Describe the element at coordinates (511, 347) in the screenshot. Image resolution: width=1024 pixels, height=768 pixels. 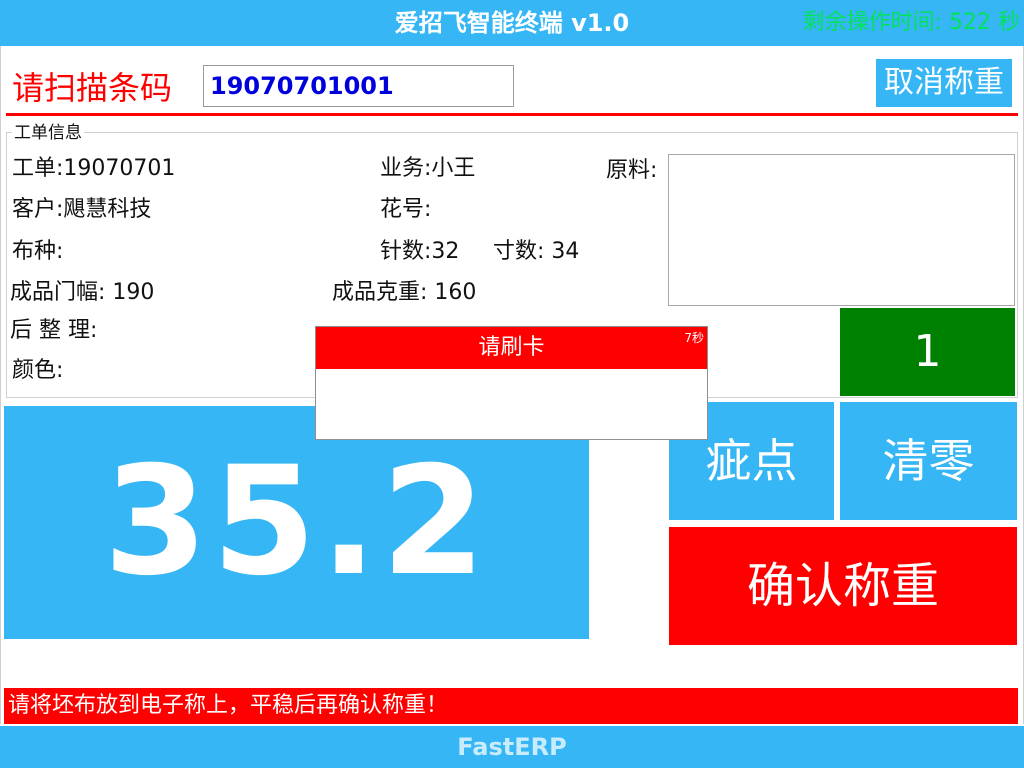
I see `dialog-title: 请刷卡` at that location.